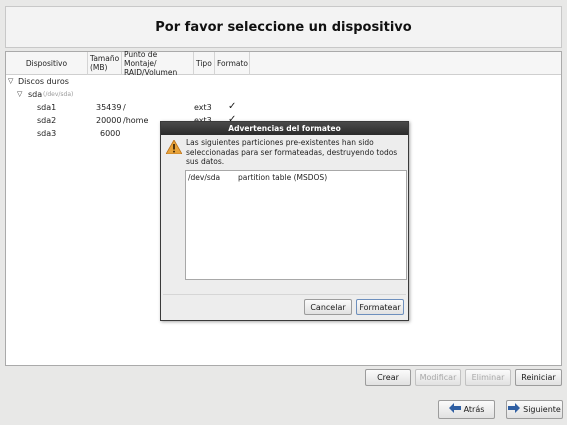 Image resolution: width=567 pixels, height=425 pixels. What do you see at coordinates (328, 307) in the screenshot?
I see `cancel-button: Cancelar` at bounding box center [328, 307].